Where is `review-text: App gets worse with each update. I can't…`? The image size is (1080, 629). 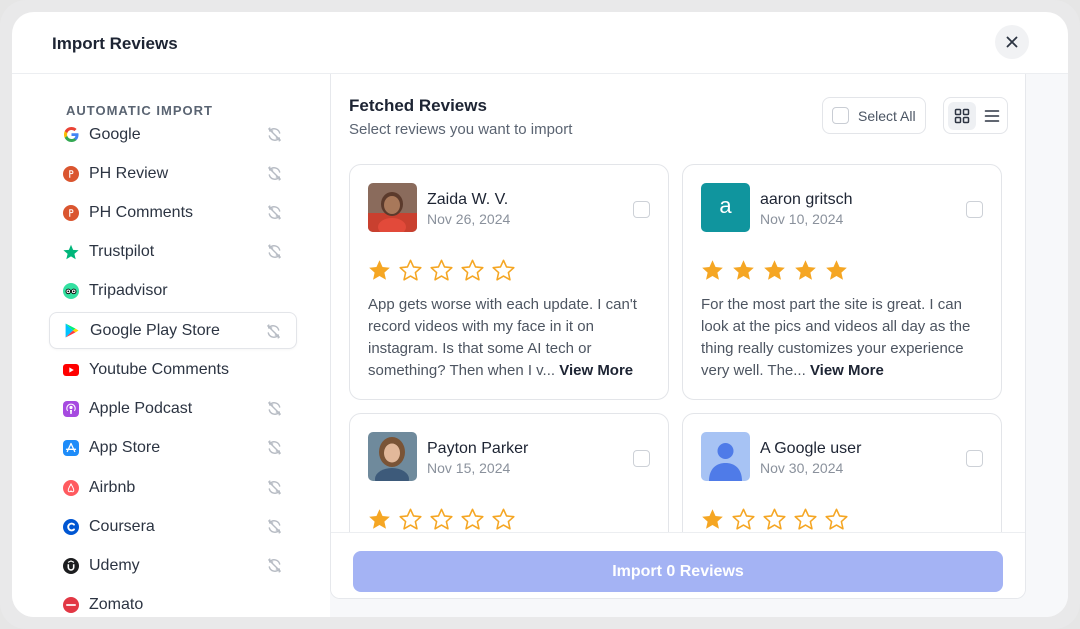 review-text: App gets worse with each update. I can't… is located at coordinates (512, 338).